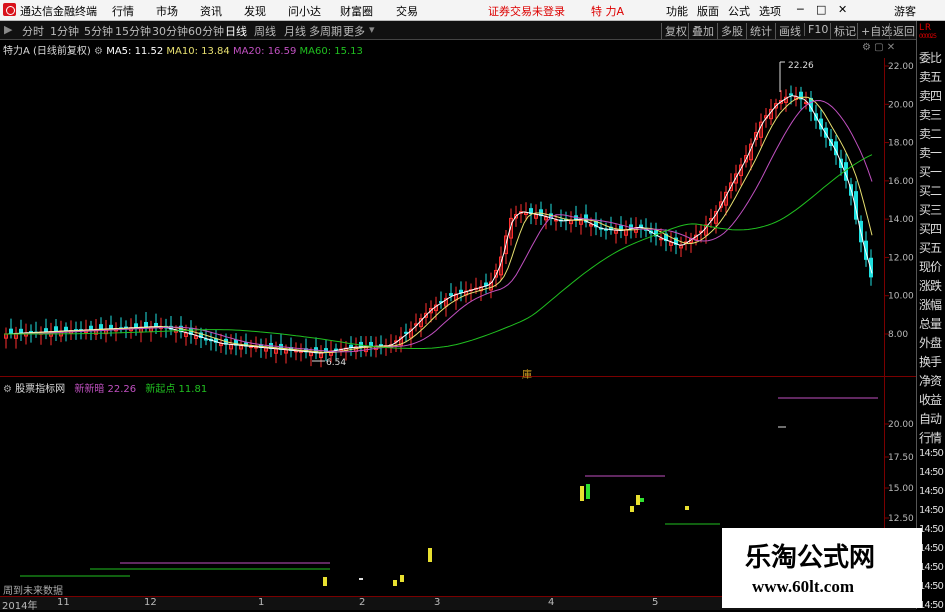  Describe the element at coordinates (901, 519) in the screenshot. I see `sub-y-tick-label: 12.50` at that location.